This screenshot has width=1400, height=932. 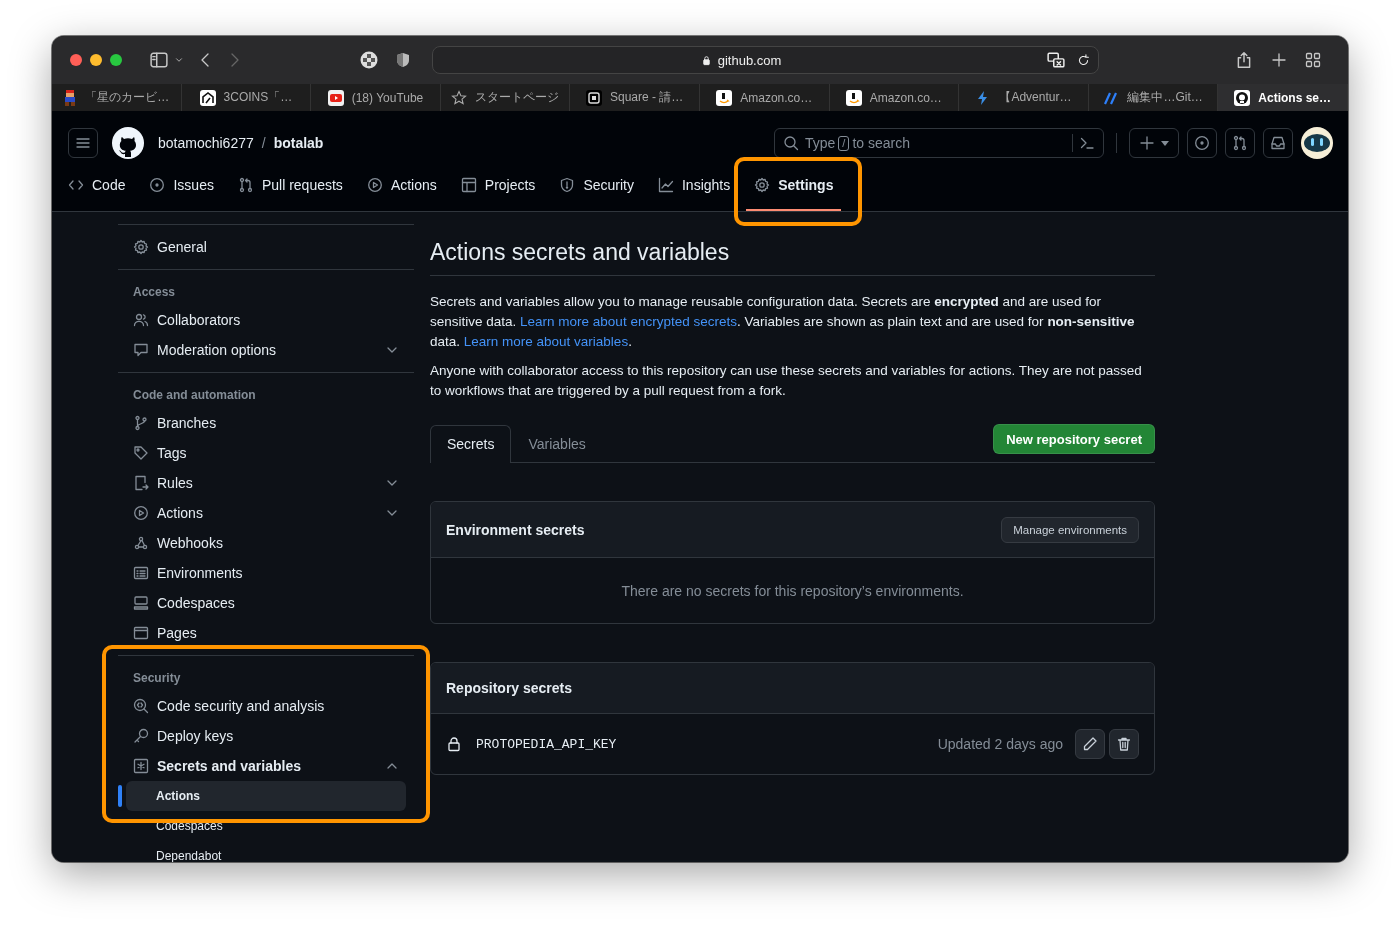 I want to click on address-field: github.com, so click(x=765, y=60).